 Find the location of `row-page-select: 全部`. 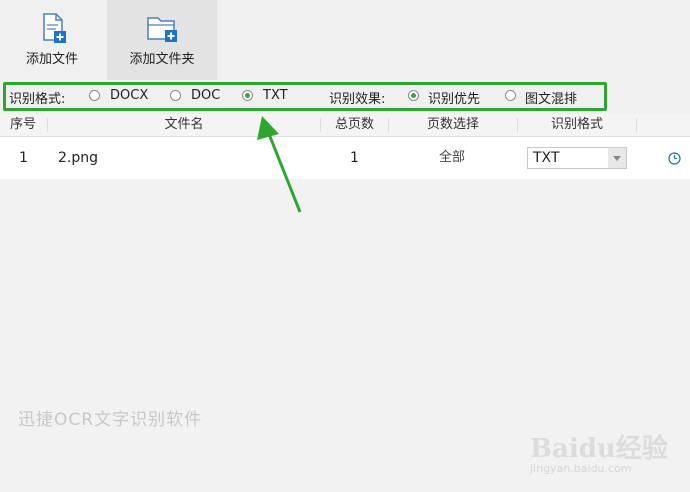

row-page-select: 全部 is located at coordinates (452, 158).